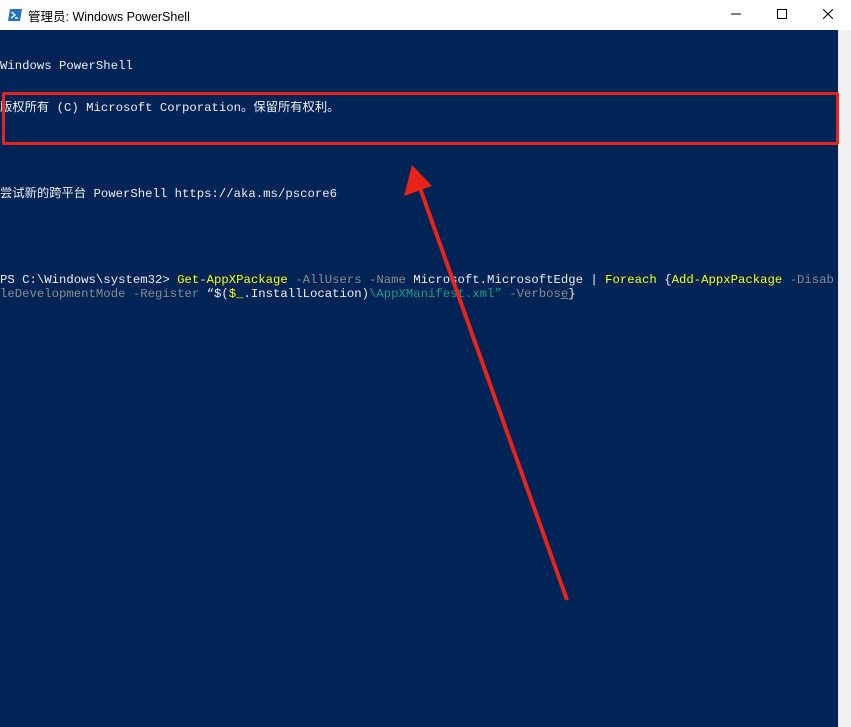 The width and height of the screenshot is (851, 727). Describe the element at coordinates (306, 294) in the screenshot. I see `command-token-arg: .InstallLocation)` at that location.